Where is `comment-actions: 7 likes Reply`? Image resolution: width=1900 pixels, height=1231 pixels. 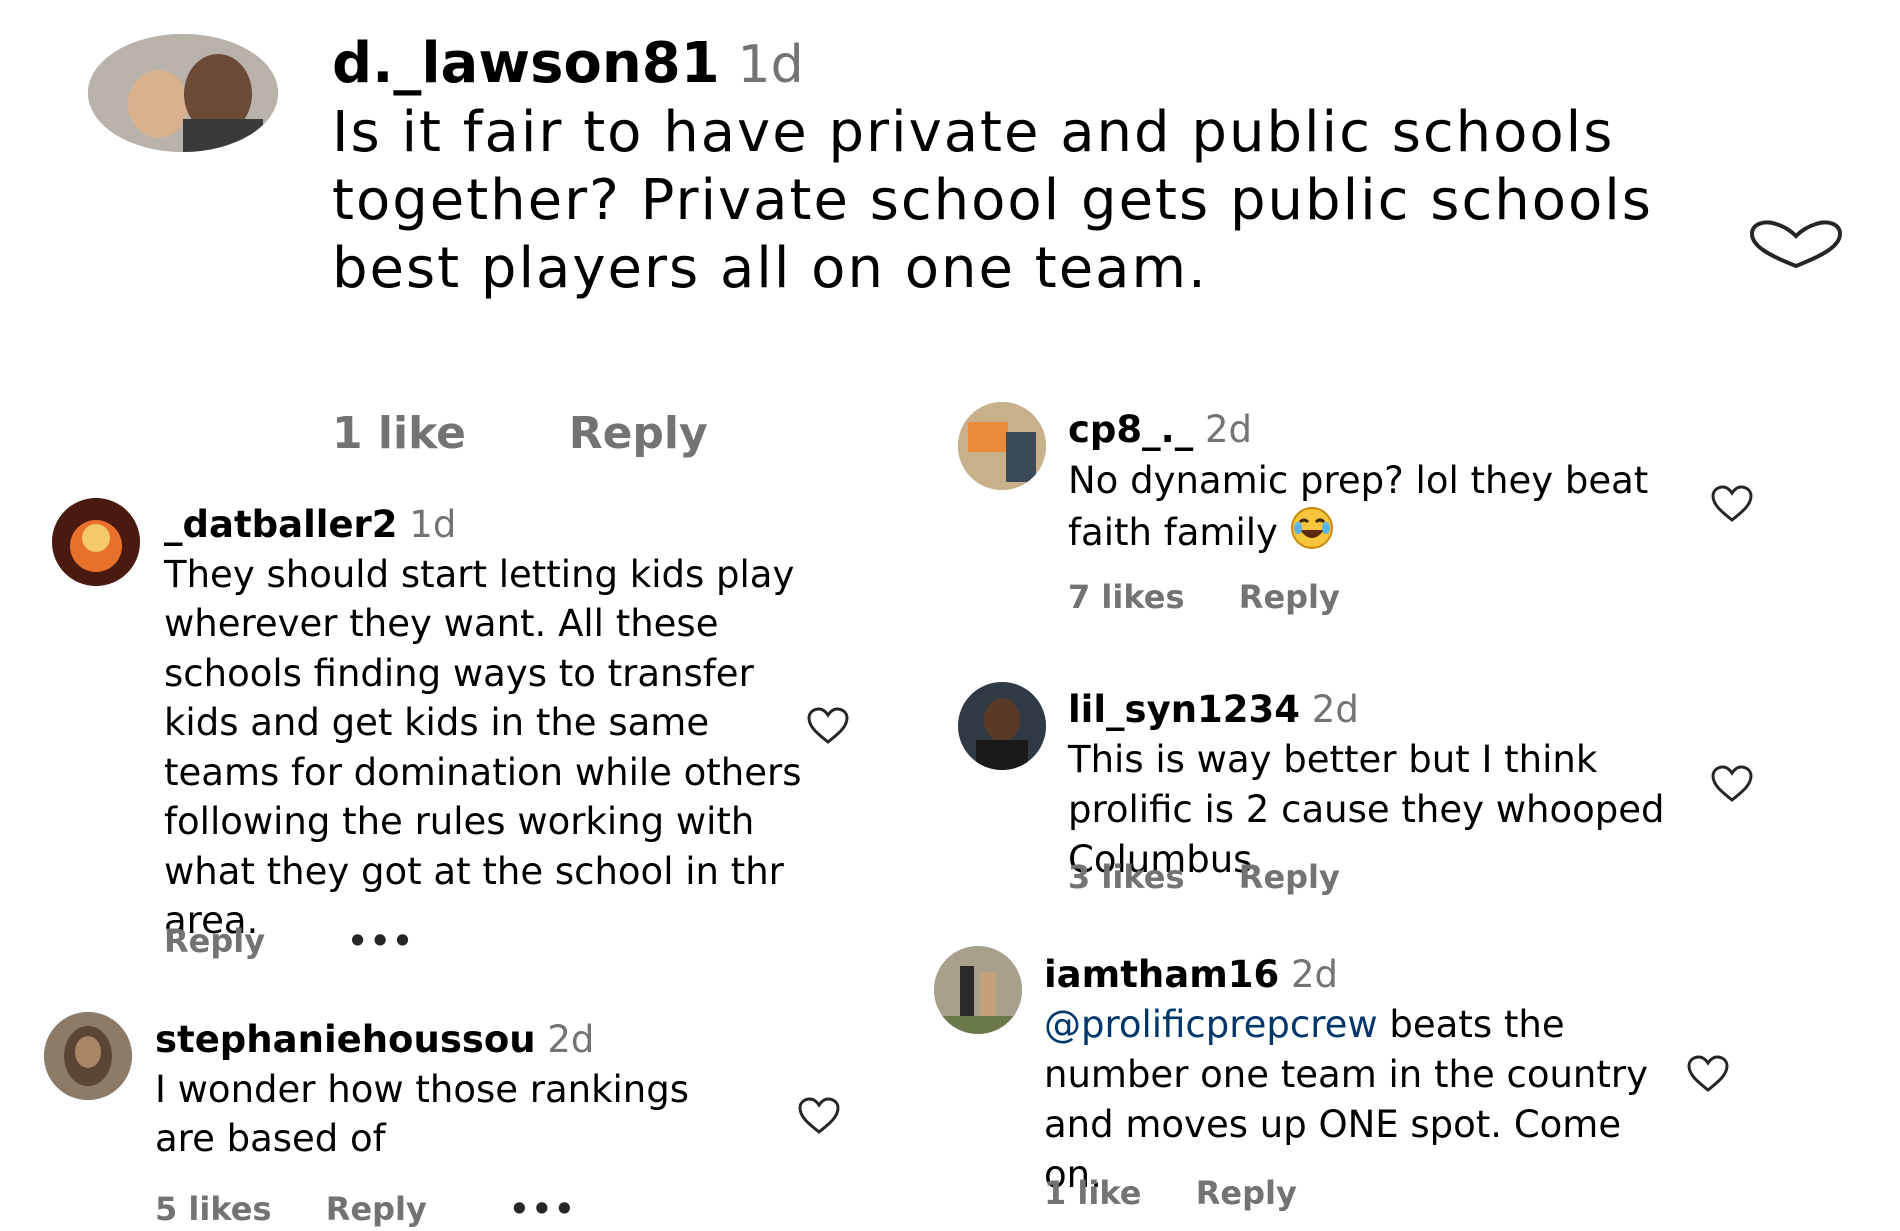
comment-actions: 7 likes Reply is located at coordinates (1204, 597).